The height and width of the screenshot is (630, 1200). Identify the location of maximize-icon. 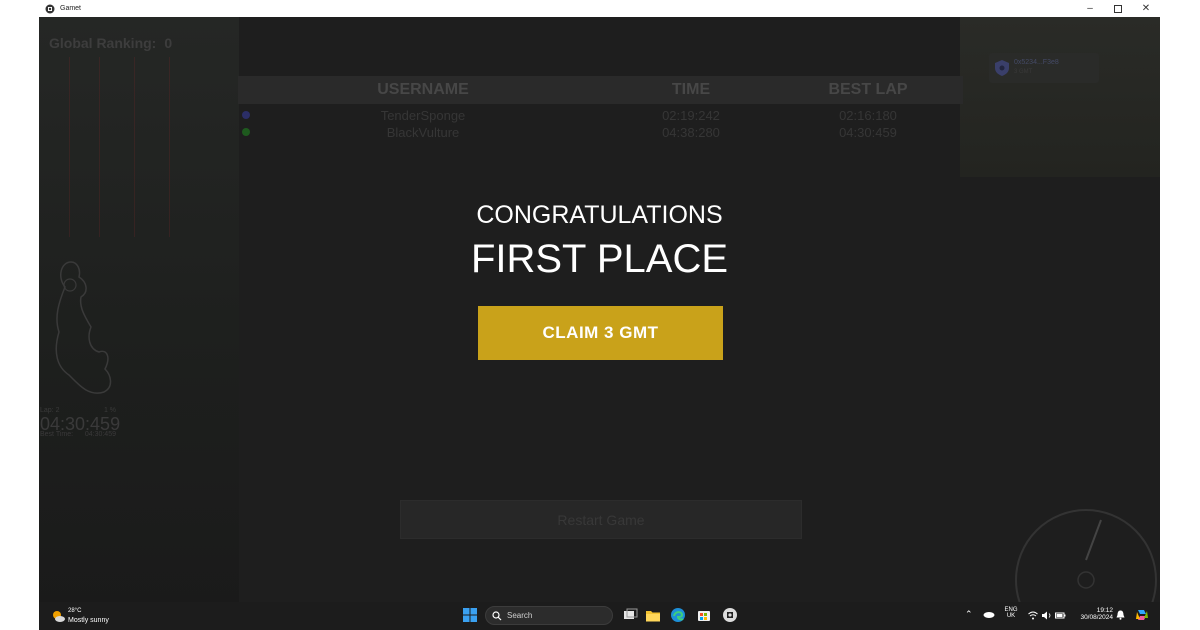
(1118, 8).